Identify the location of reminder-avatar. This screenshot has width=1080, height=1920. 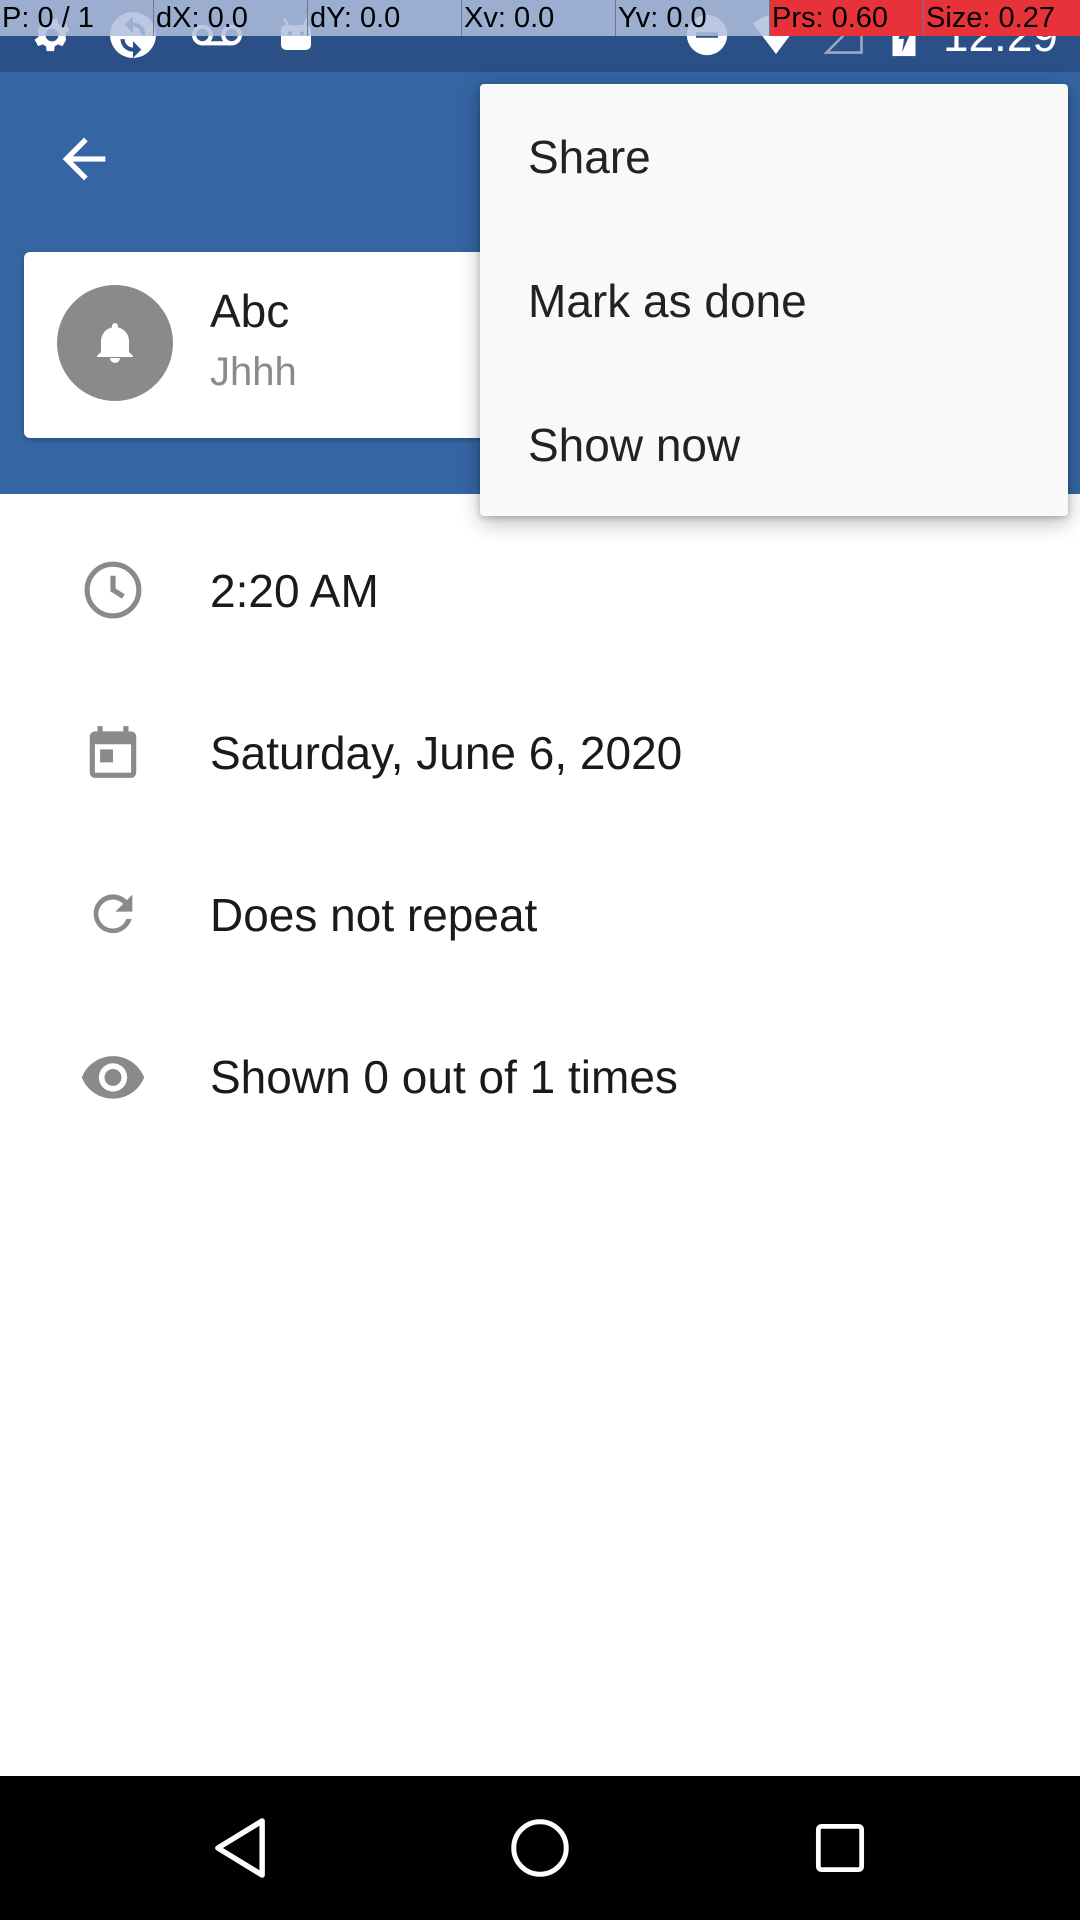
(115, 343).